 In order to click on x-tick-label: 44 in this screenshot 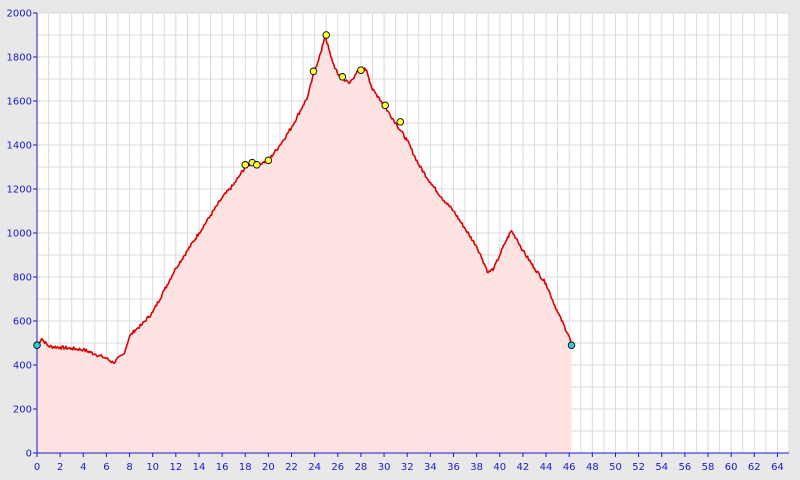, I will do `click(546, 467)`.